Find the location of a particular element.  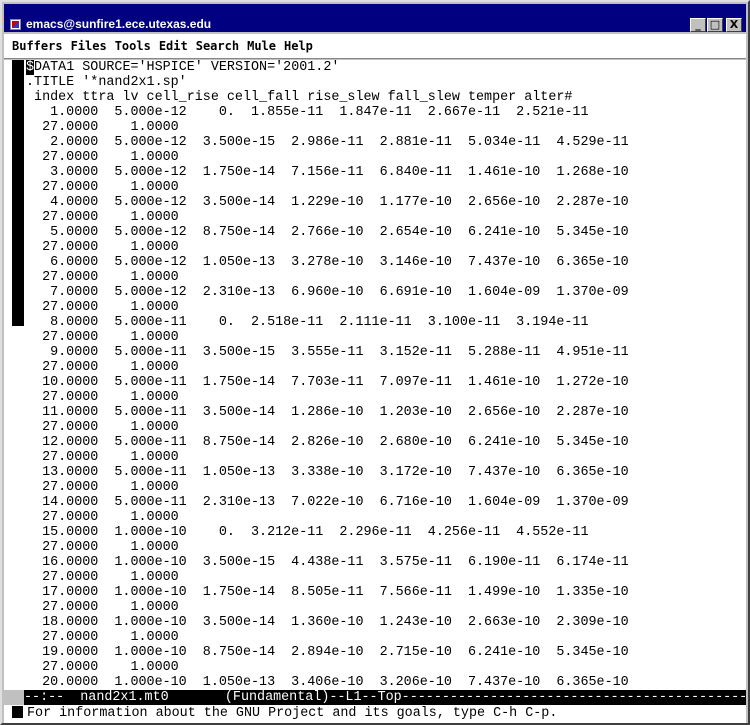

maximize-button: □ is located at coordinates (715, 25).